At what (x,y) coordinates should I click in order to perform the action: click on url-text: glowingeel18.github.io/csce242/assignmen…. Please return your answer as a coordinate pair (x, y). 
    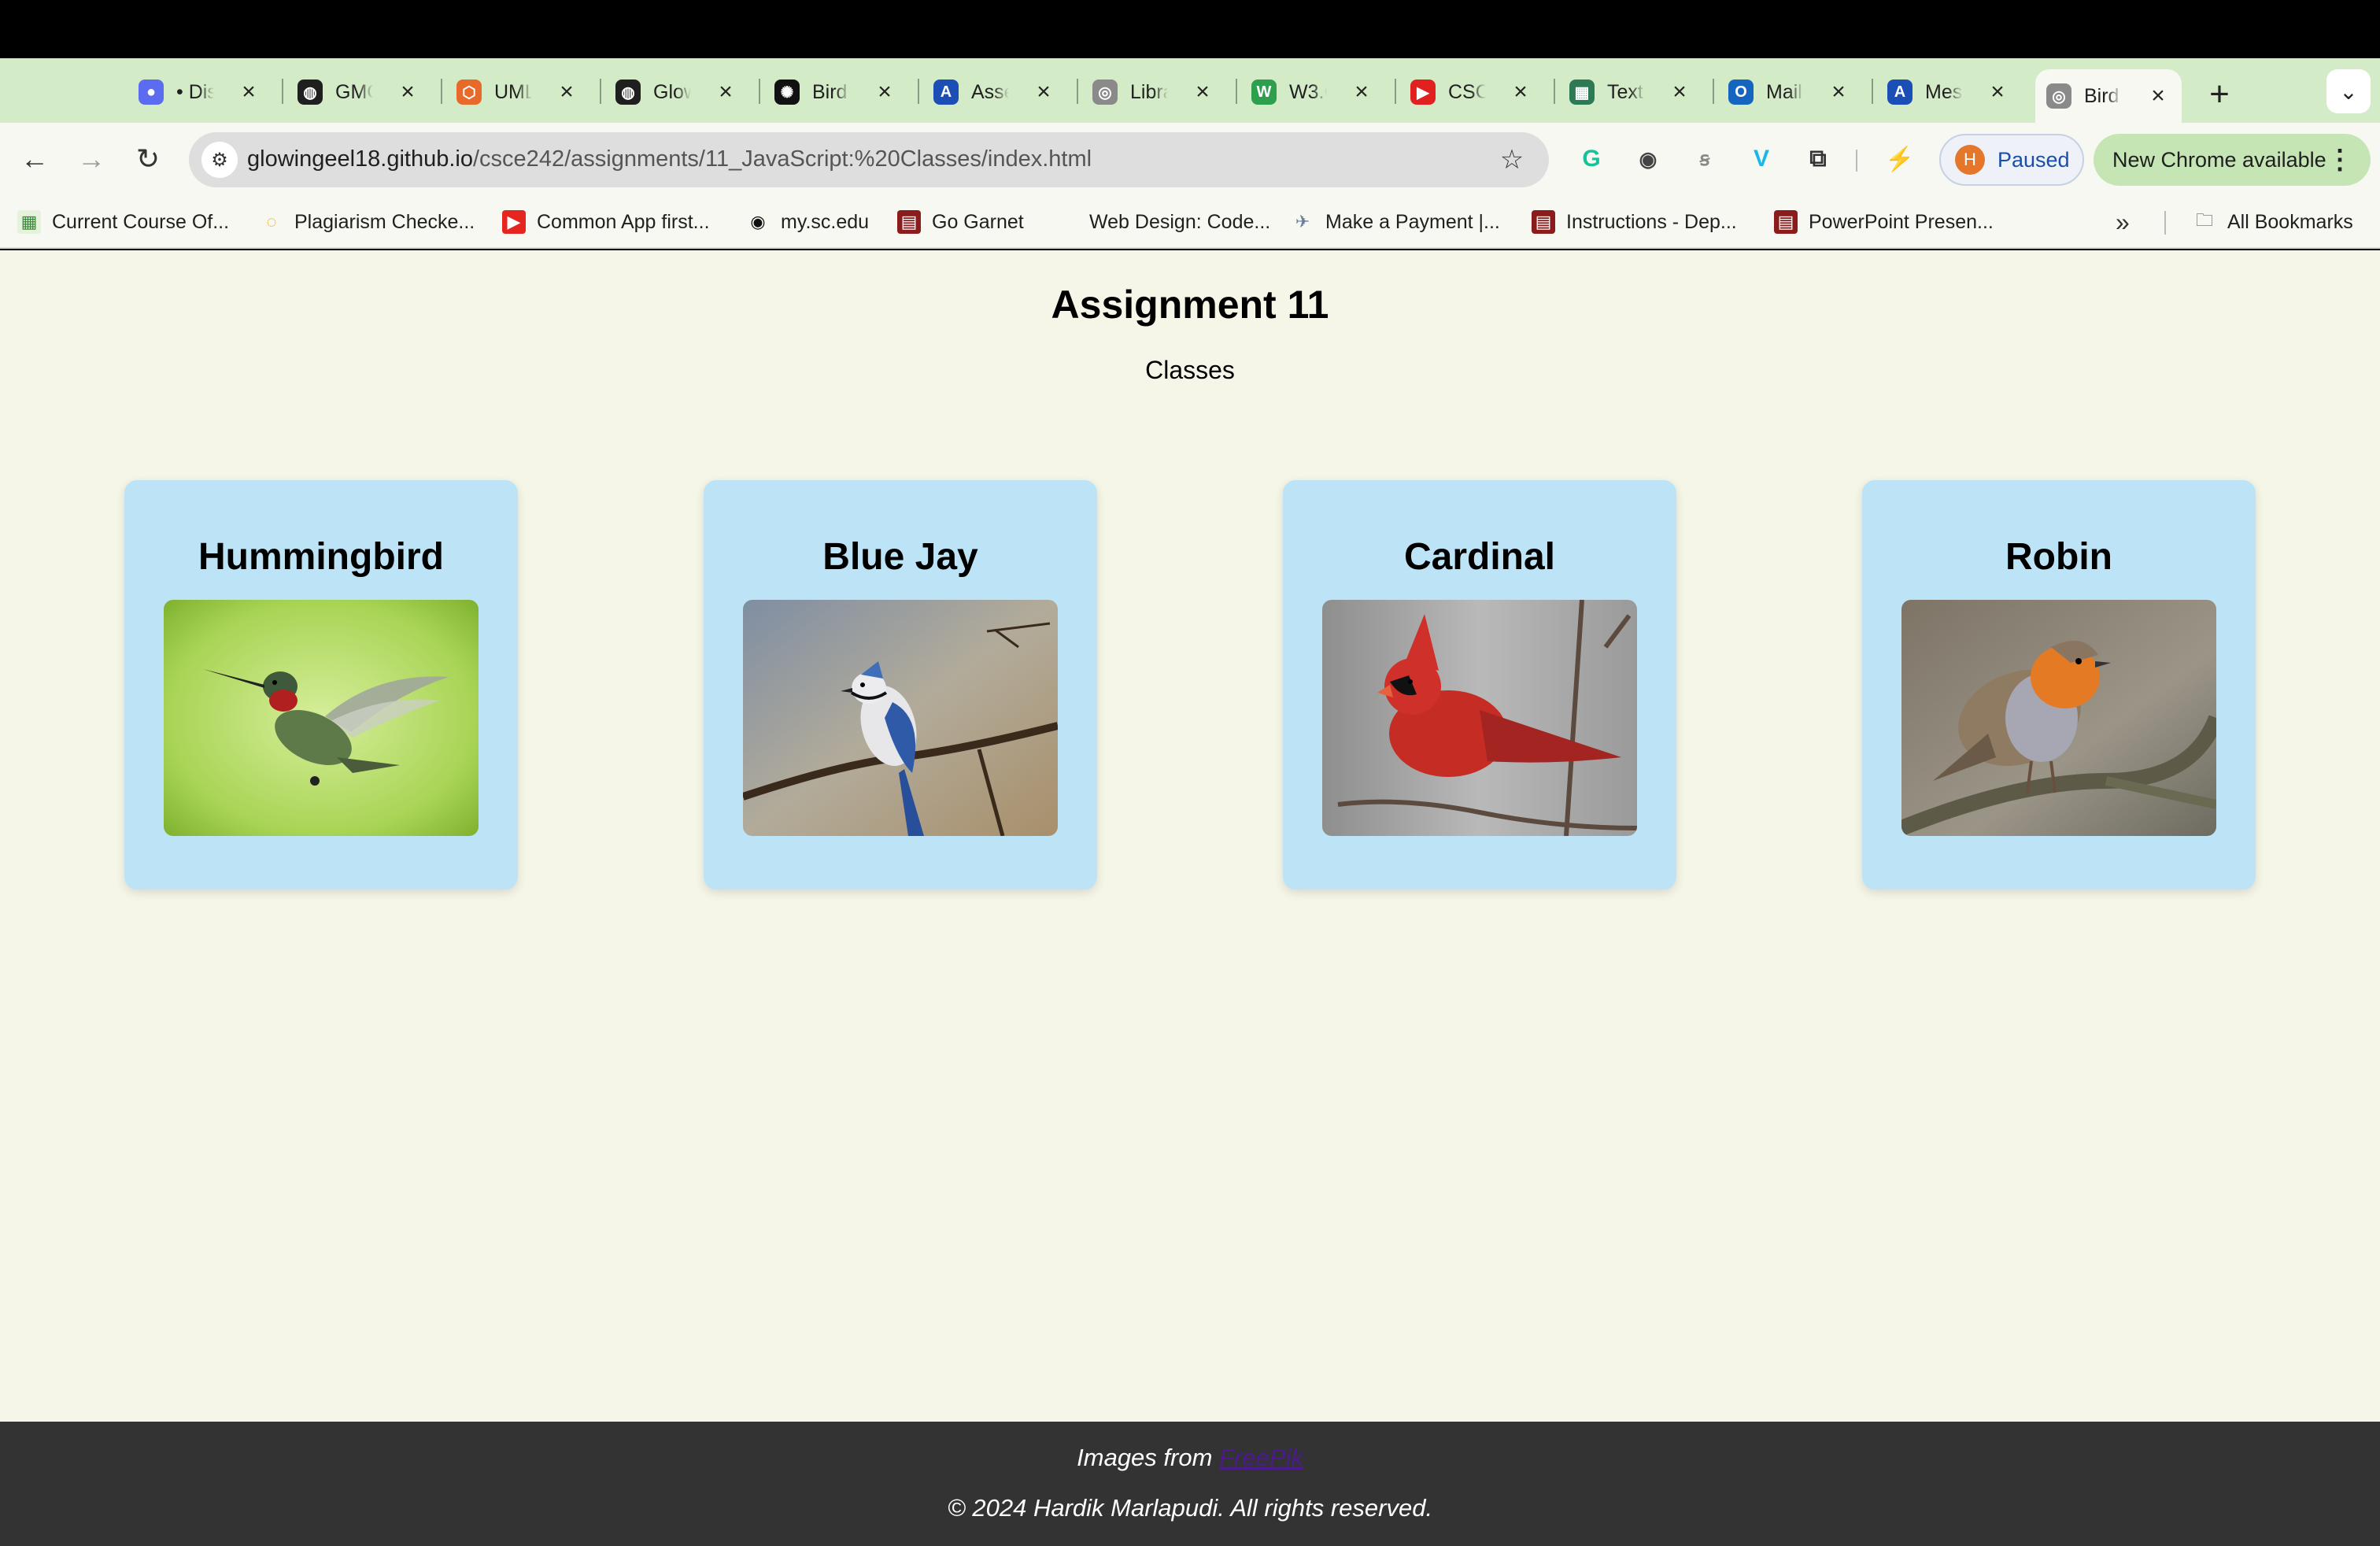
    Looking at the image, I should click on (669, 159).